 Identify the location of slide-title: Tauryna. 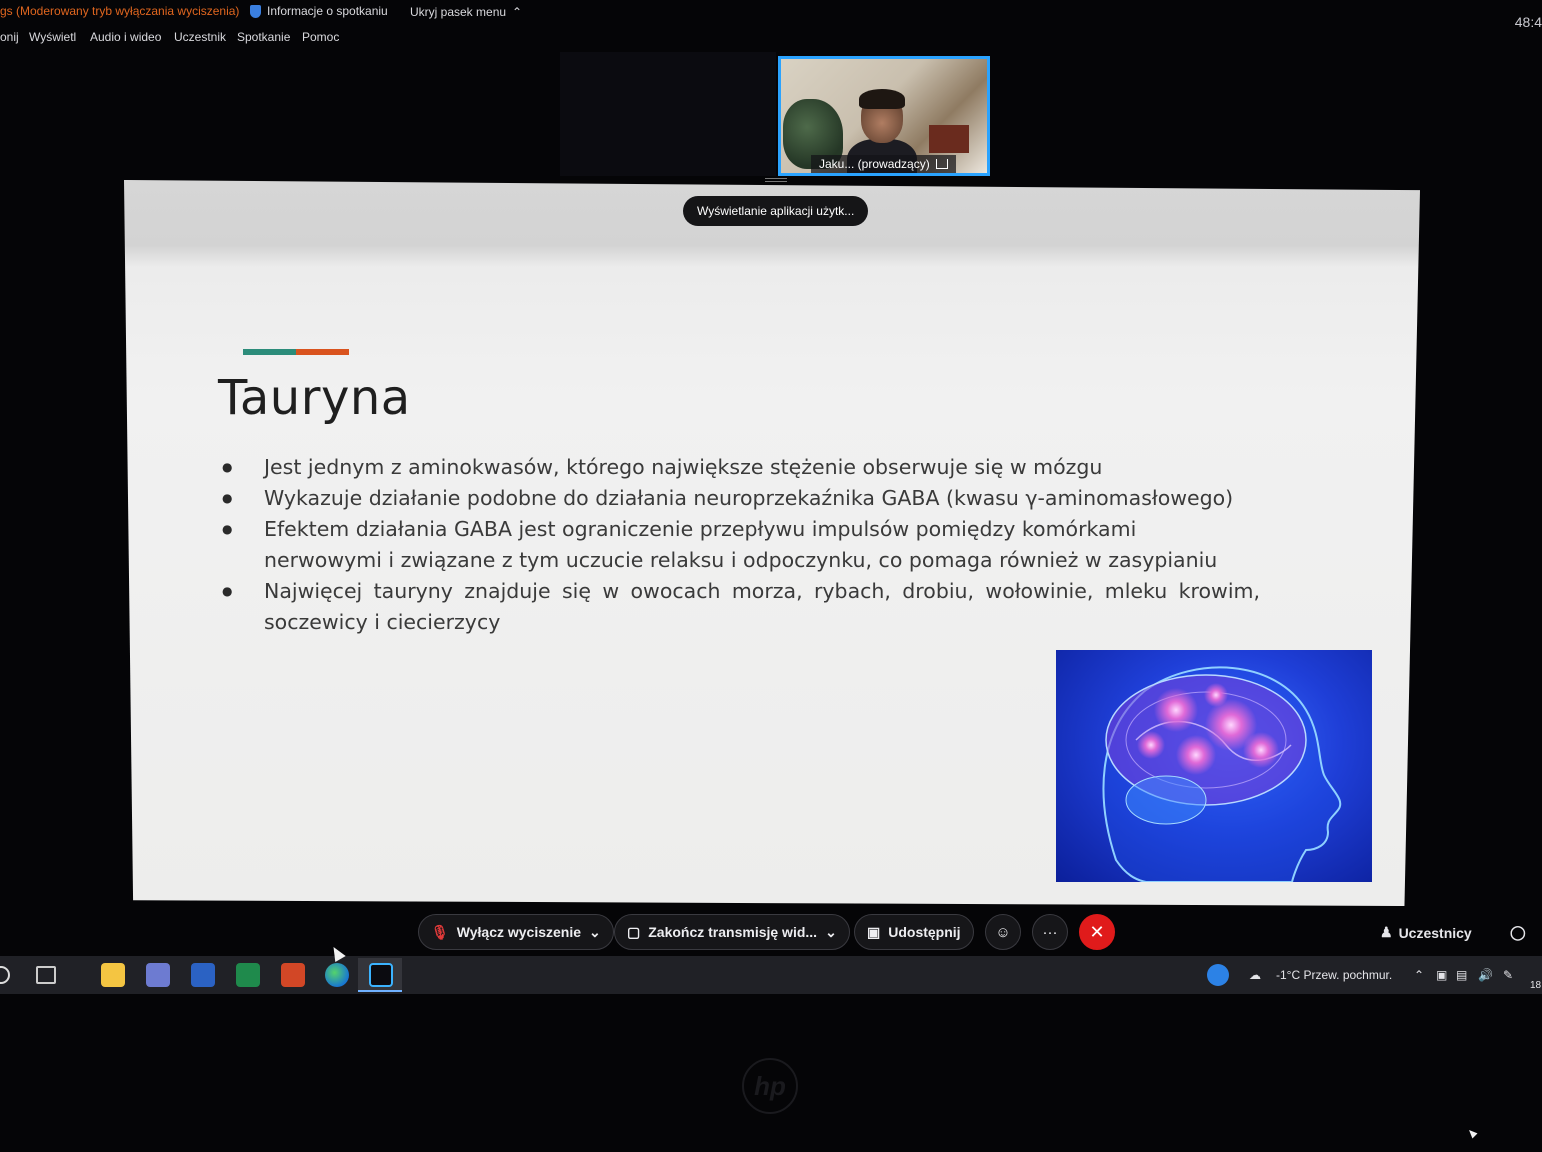
(314, 398).